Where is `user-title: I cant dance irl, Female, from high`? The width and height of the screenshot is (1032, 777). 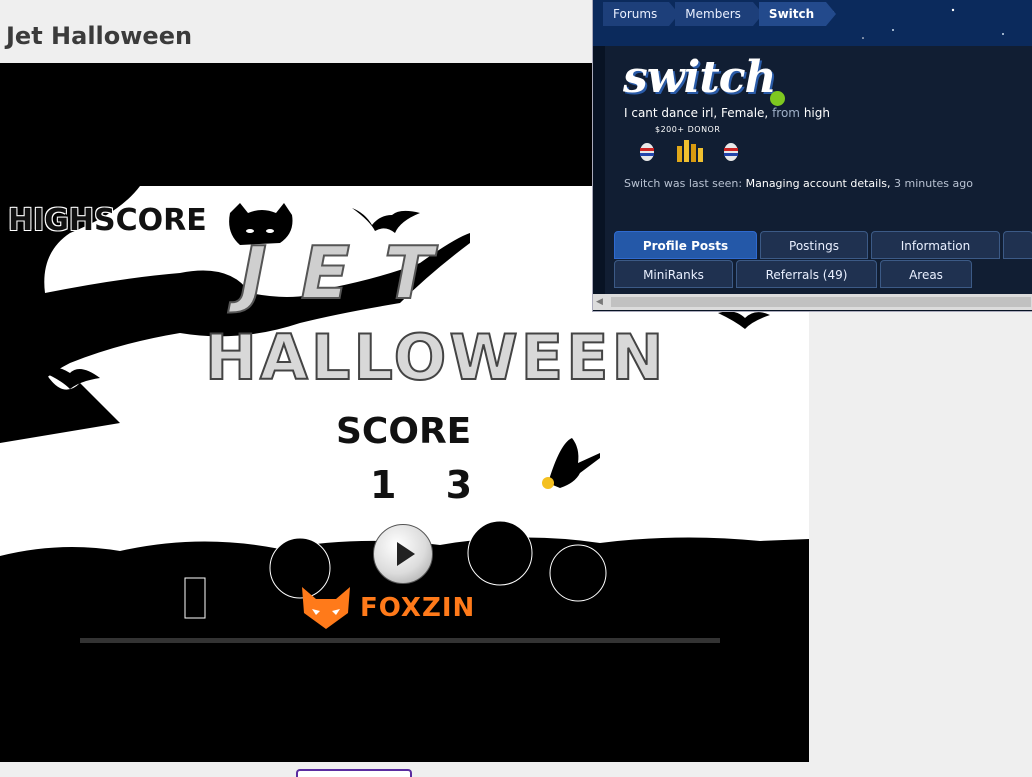 user-title: I cant dance irl, Female, from high is located at coordinates (727, 113).